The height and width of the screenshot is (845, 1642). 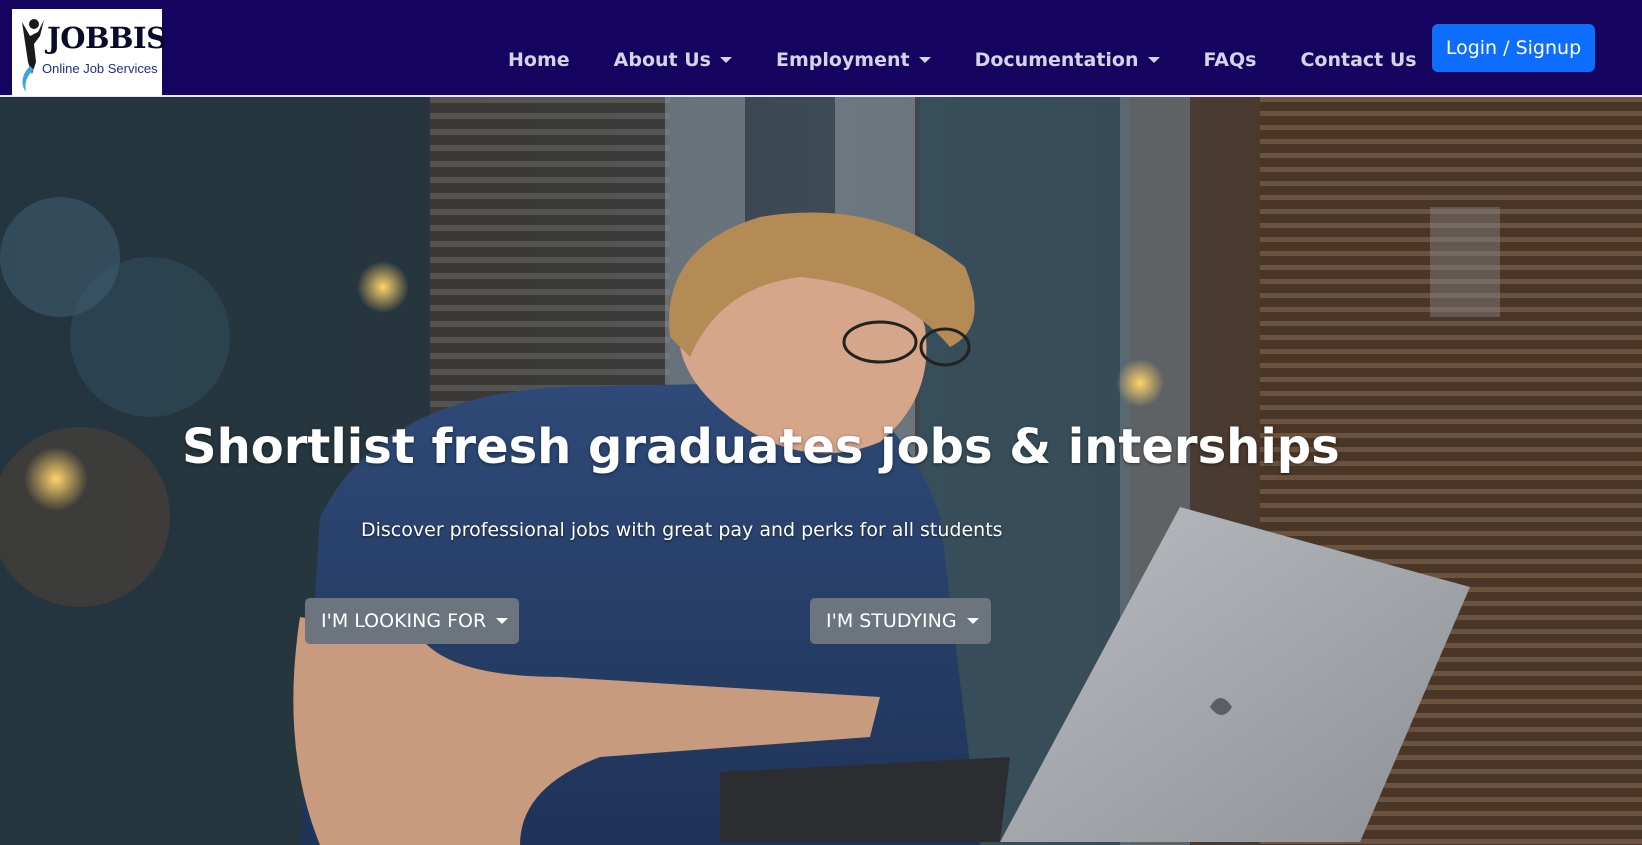 What do you see at coordinates (1056, 60) in the screenshot?
I see `nav-documentation-label: Documentation` at bounding box center [1056, 60].